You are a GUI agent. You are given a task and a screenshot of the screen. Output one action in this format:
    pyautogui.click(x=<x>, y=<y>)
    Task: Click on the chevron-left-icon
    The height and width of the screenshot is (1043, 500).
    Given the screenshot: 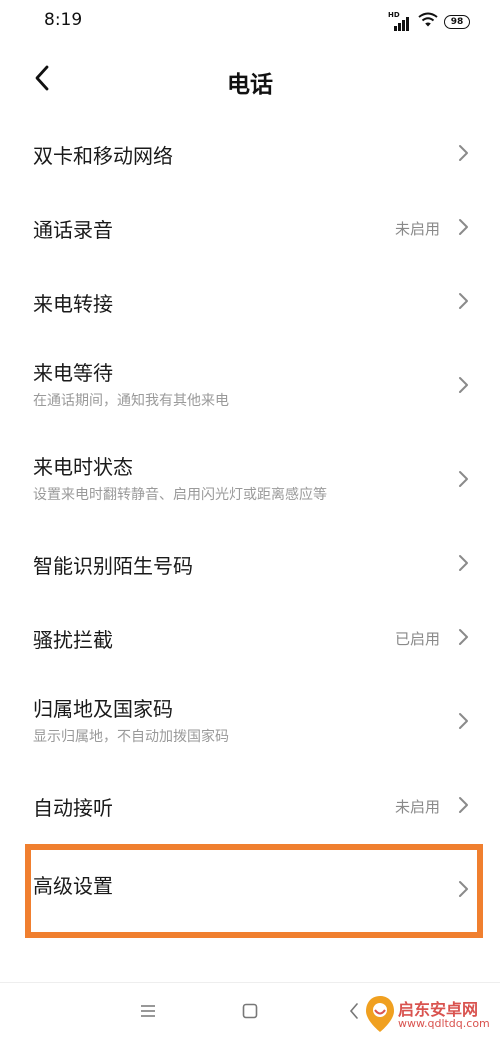 What is the action you would take?
    pyautogui.click(x=42, y=80)
    